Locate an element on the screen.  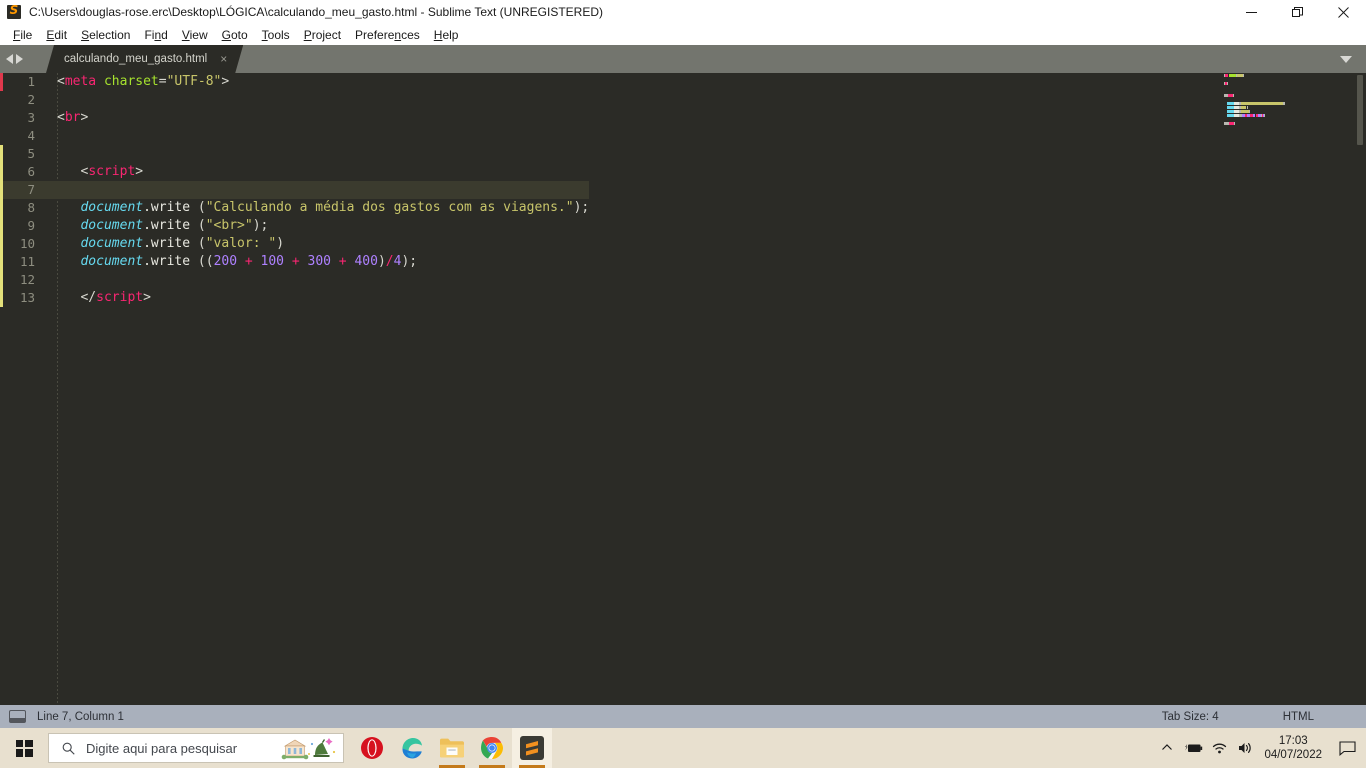
syntax-mode: HTML is located at coordinates (1298, 717).